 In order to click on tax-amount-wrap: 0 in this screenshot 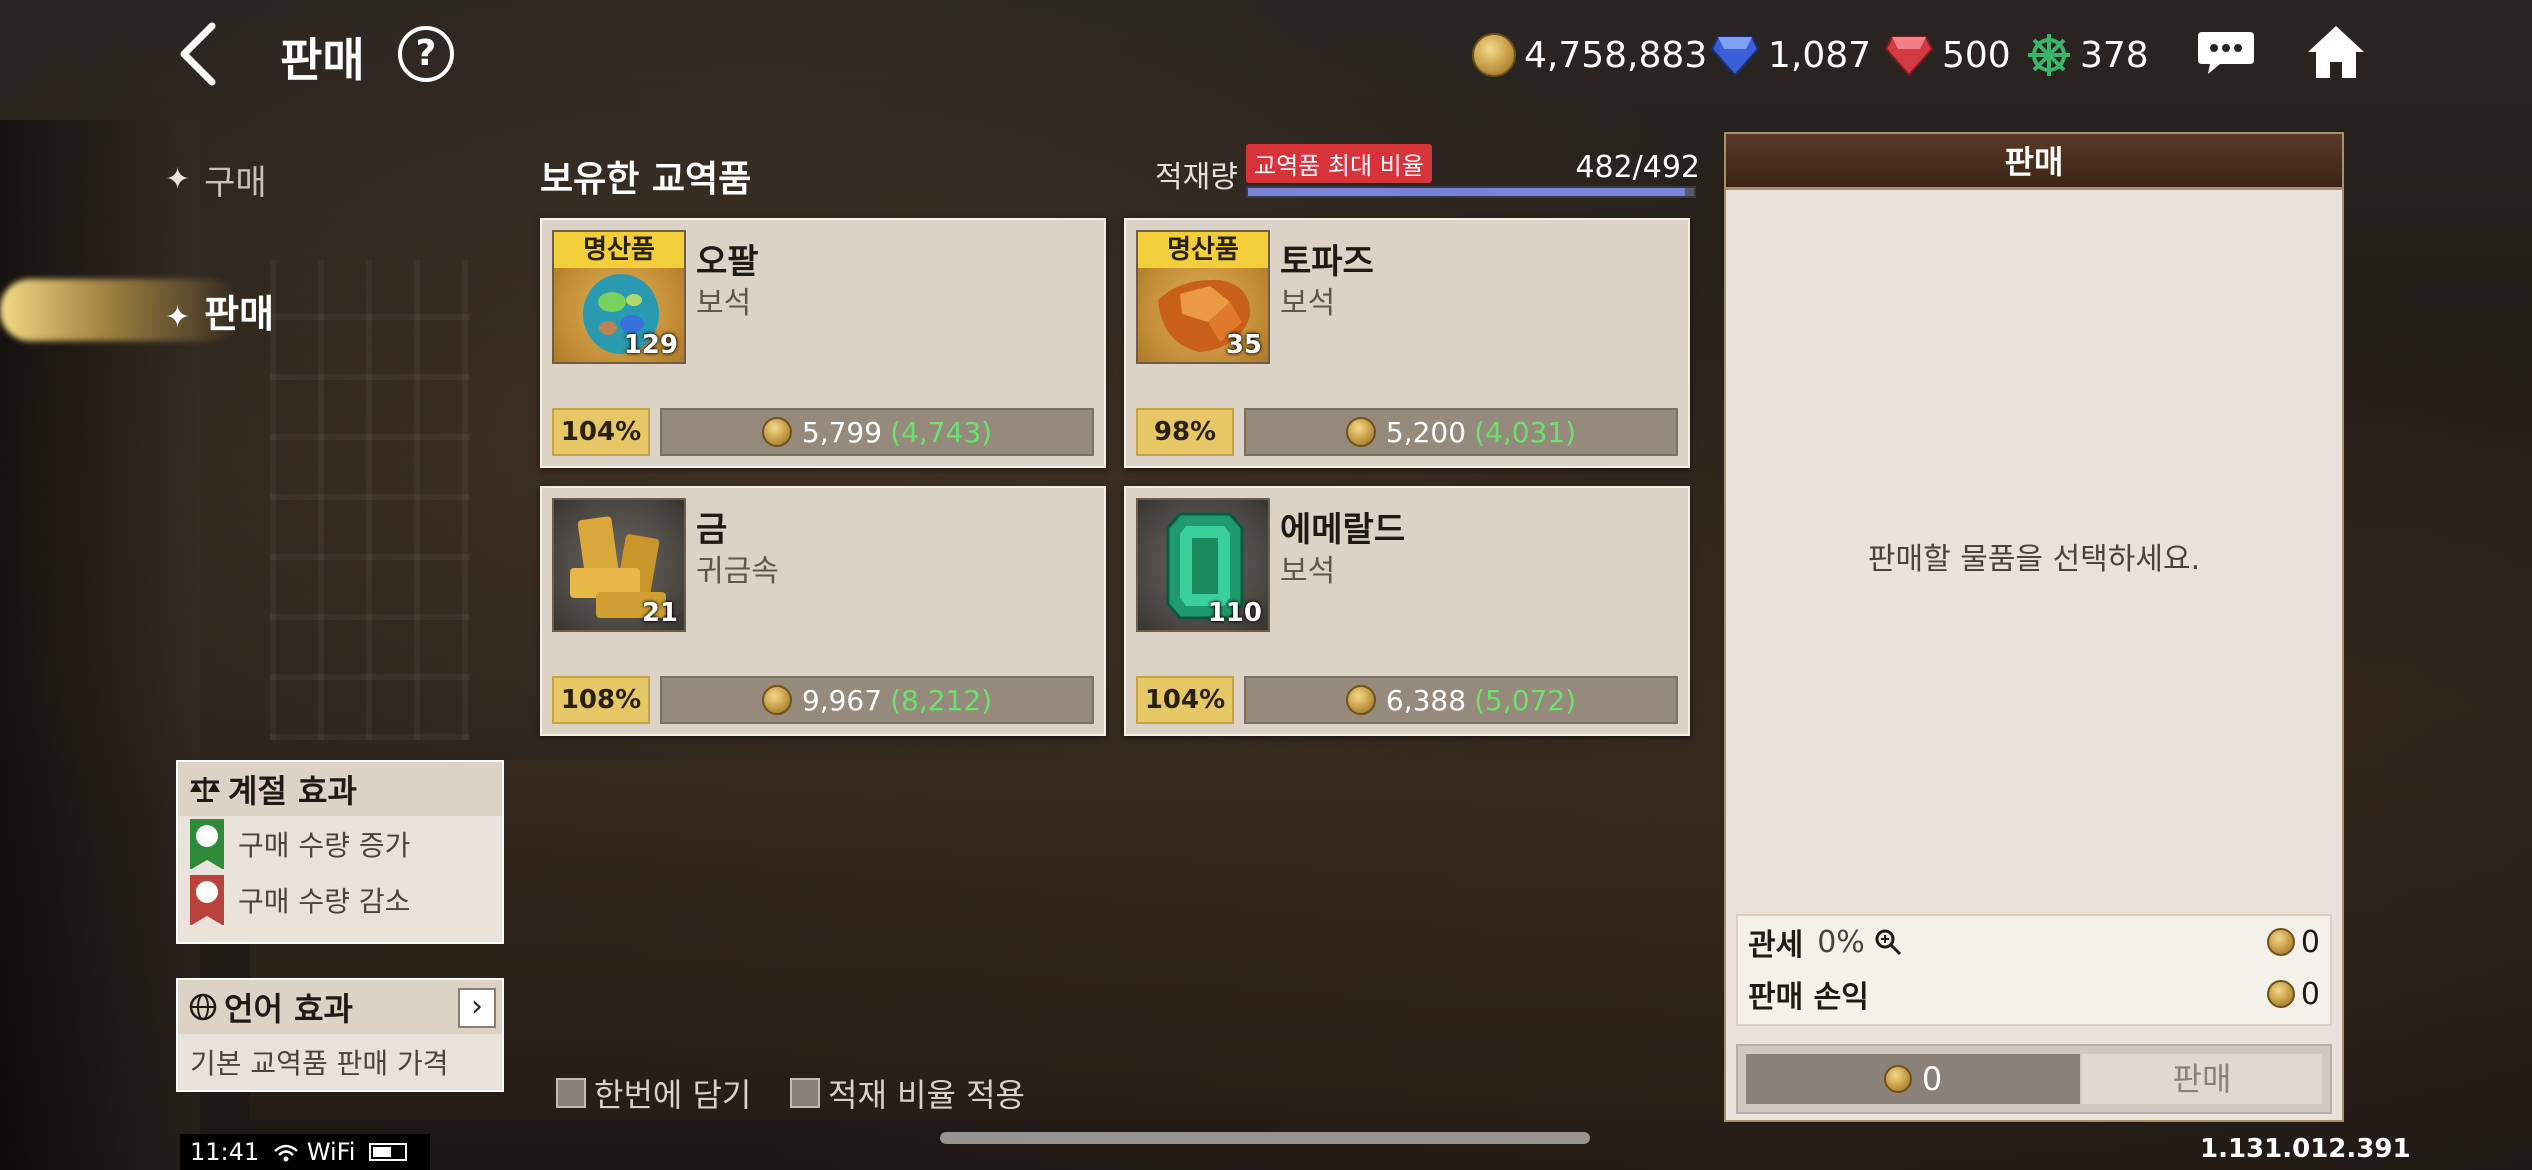, I will do `click(2293, 942)`.